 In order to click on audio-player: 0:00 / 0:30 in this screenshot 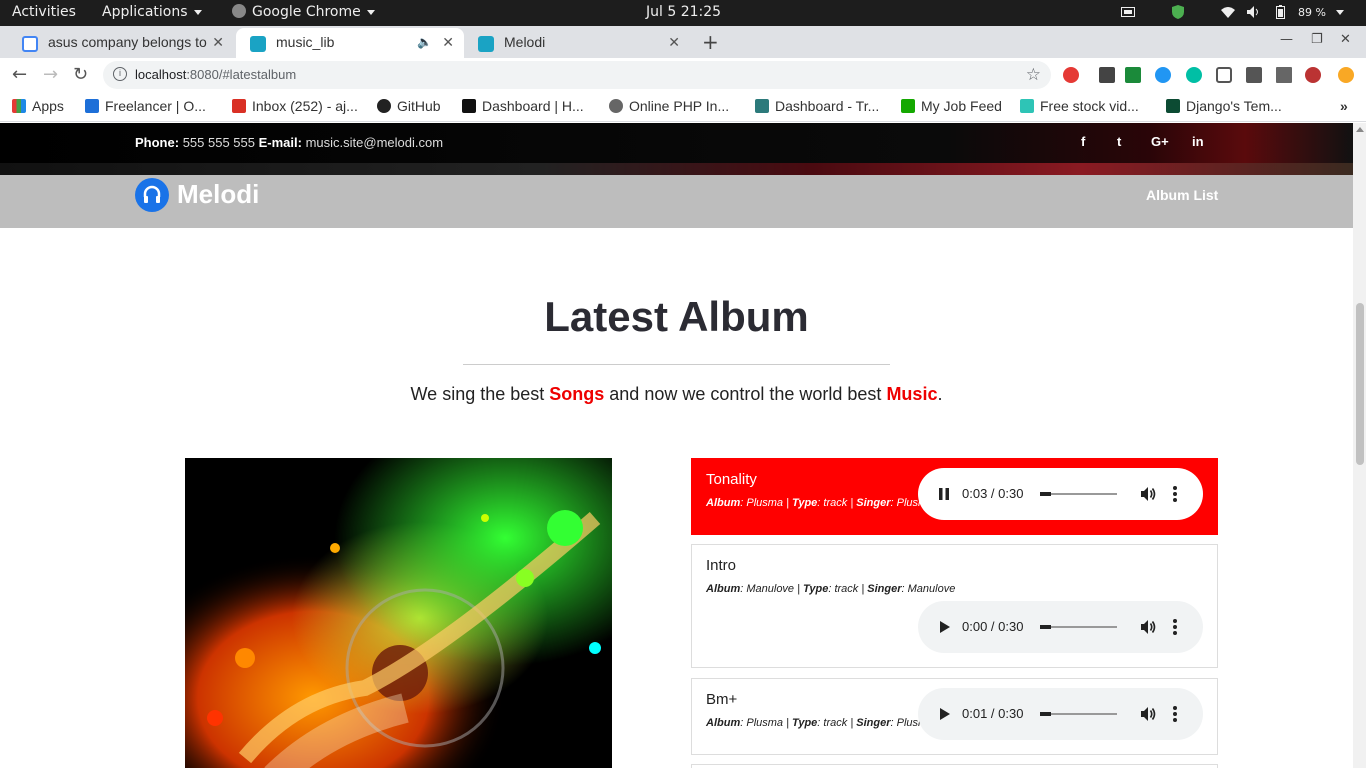, I will do `click(1060, 627)`.